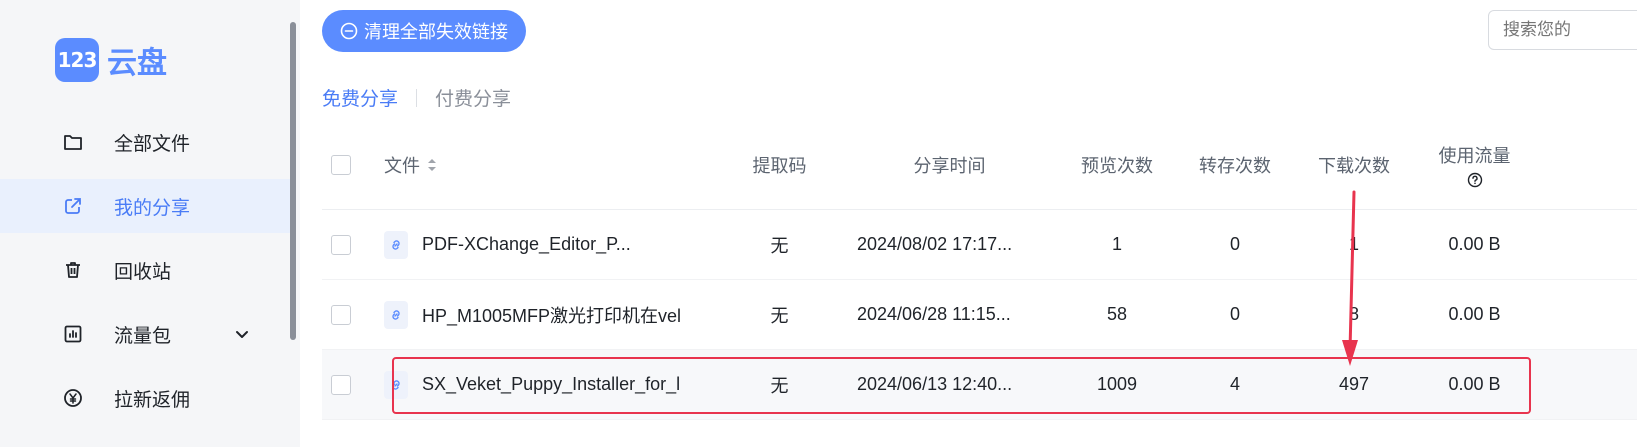  Describe the element at coordinates (779, 165) in the screenshot. I see `header-code: 提取码` at that location.